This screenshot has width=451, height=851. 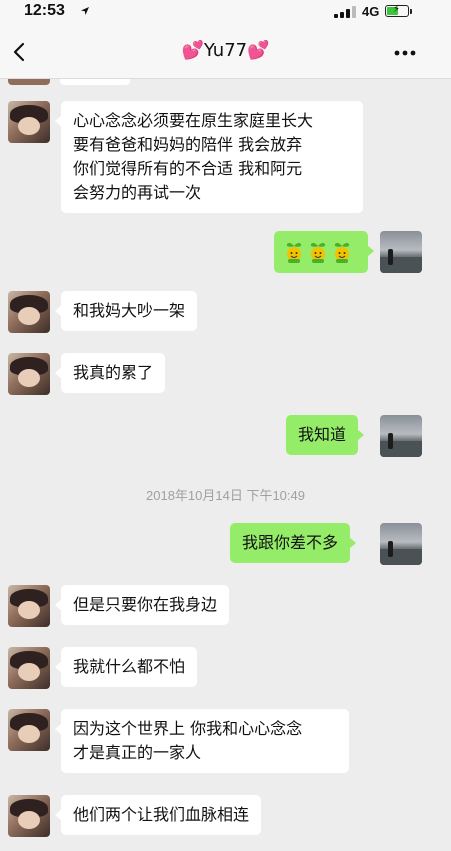 I want to click on message-bubble-partial, so click(x=95, y=82).